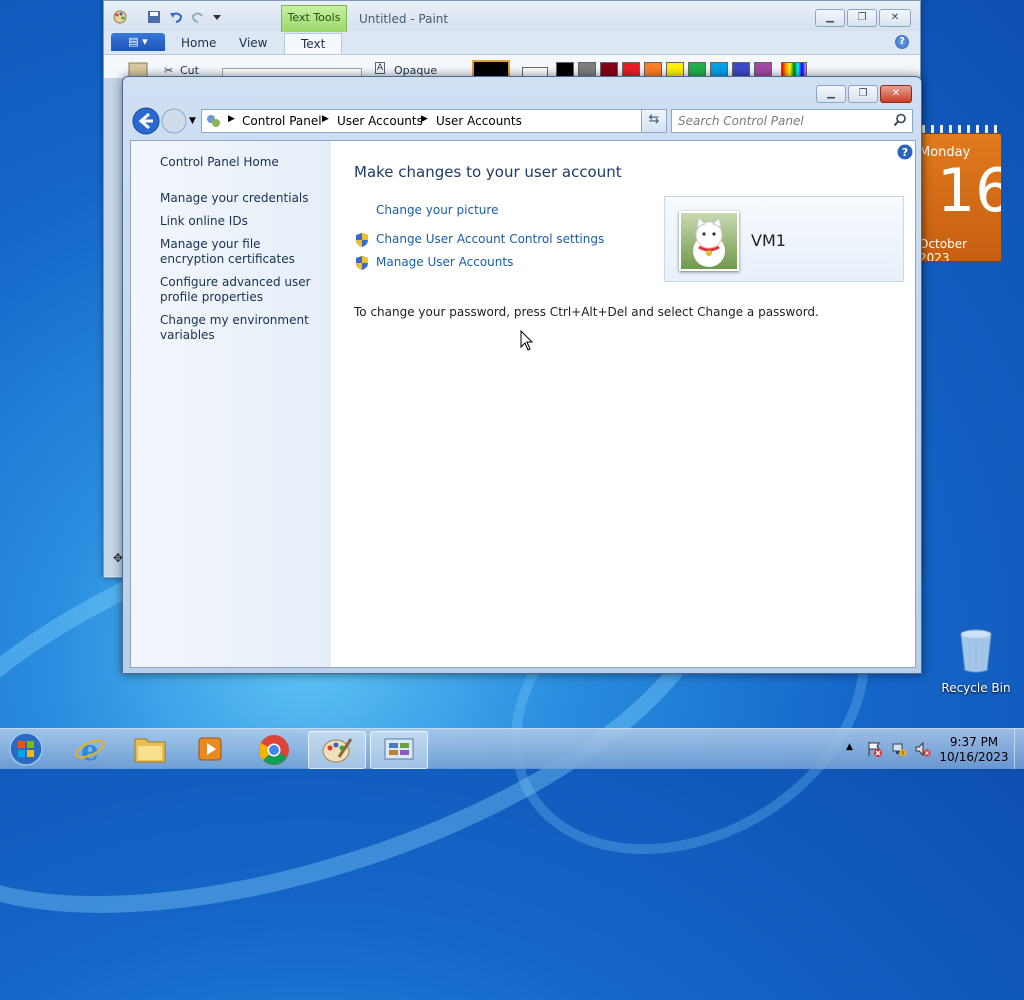 The image size is (1024, 1000). I want to click on environment-variables-link: Change my environment variables, so click(240, 328).